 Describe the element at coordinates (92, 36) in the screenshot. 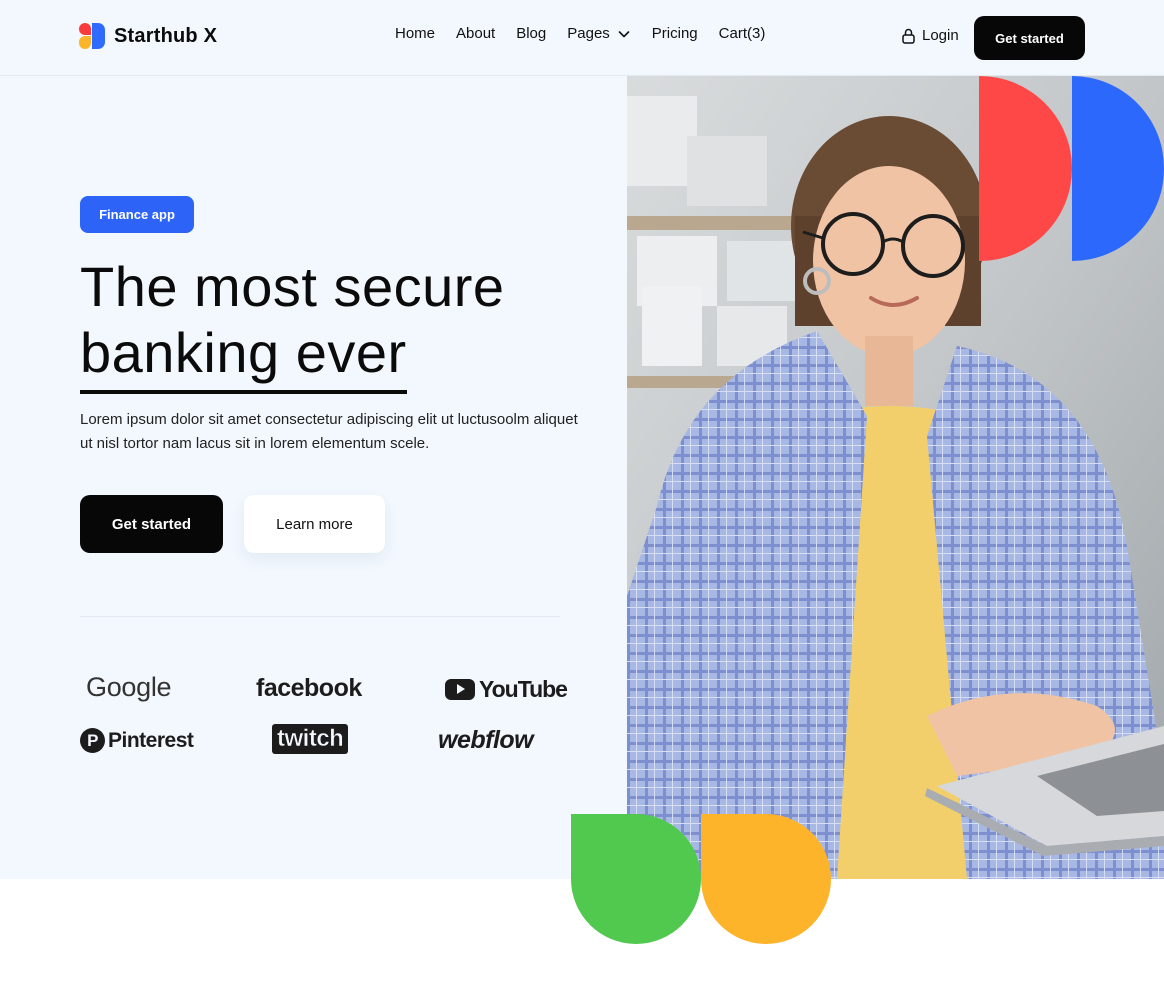

I see `brand-logo-icon` at that location.